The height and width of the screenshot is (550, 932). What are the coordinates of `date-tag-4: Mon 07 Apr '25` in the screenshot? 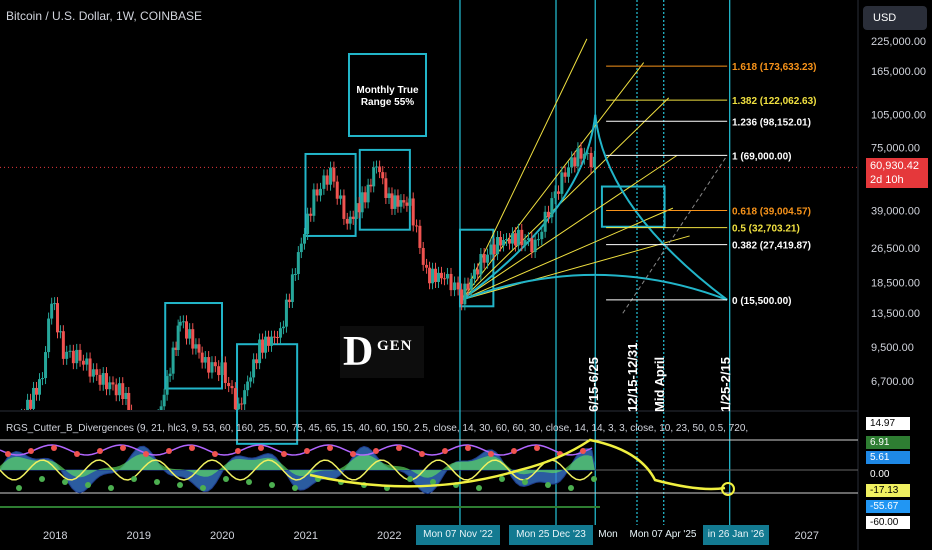 It's located at (663, 534).